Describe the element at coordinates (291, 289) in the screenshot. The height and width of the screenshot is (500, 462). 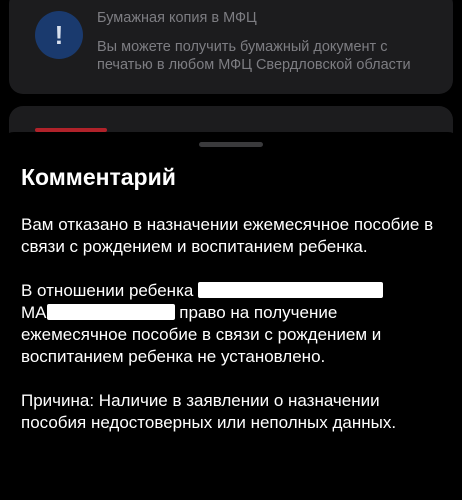
I see `redacted-name` at that location.